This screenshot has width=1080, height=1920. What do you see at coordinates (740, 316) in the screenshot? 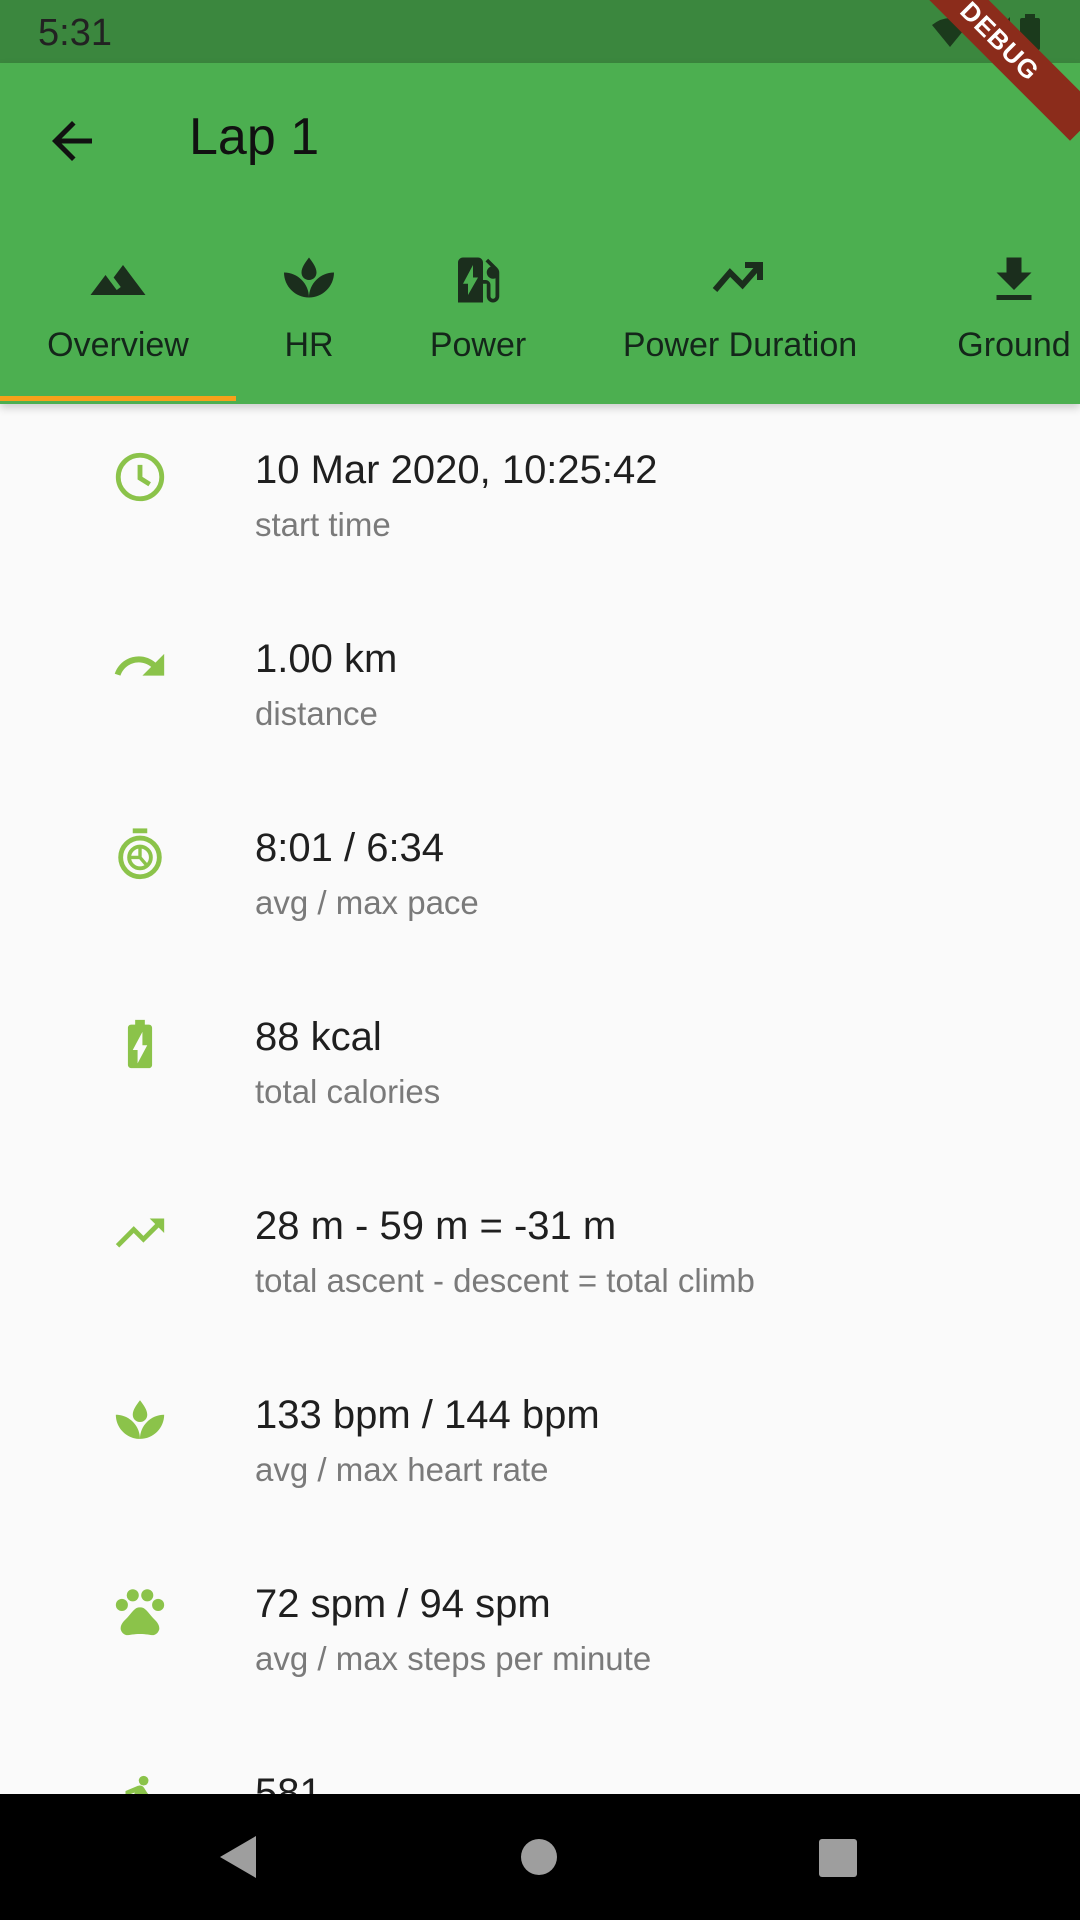
I see `tab-power-duration: Power Duration` at bounding box center [740, 316].